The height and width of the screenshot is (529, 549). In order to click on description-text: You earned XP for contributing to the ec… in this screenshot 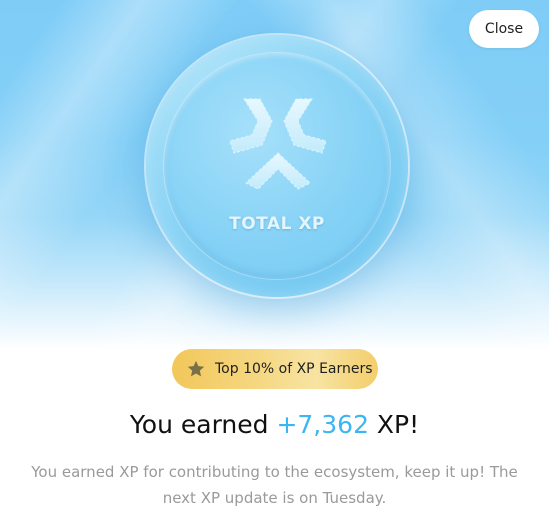, I will do `click(274, 485)`.